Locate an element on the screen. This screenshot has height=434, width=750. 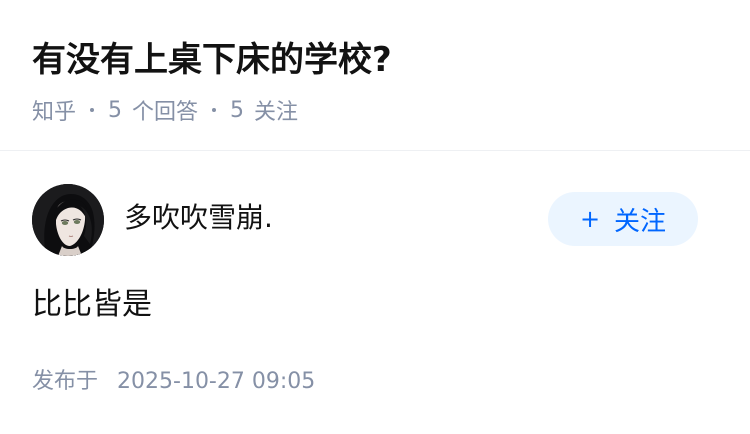
question-title: 有没有上桌下床的学校? is located at coordinates (212, 60).